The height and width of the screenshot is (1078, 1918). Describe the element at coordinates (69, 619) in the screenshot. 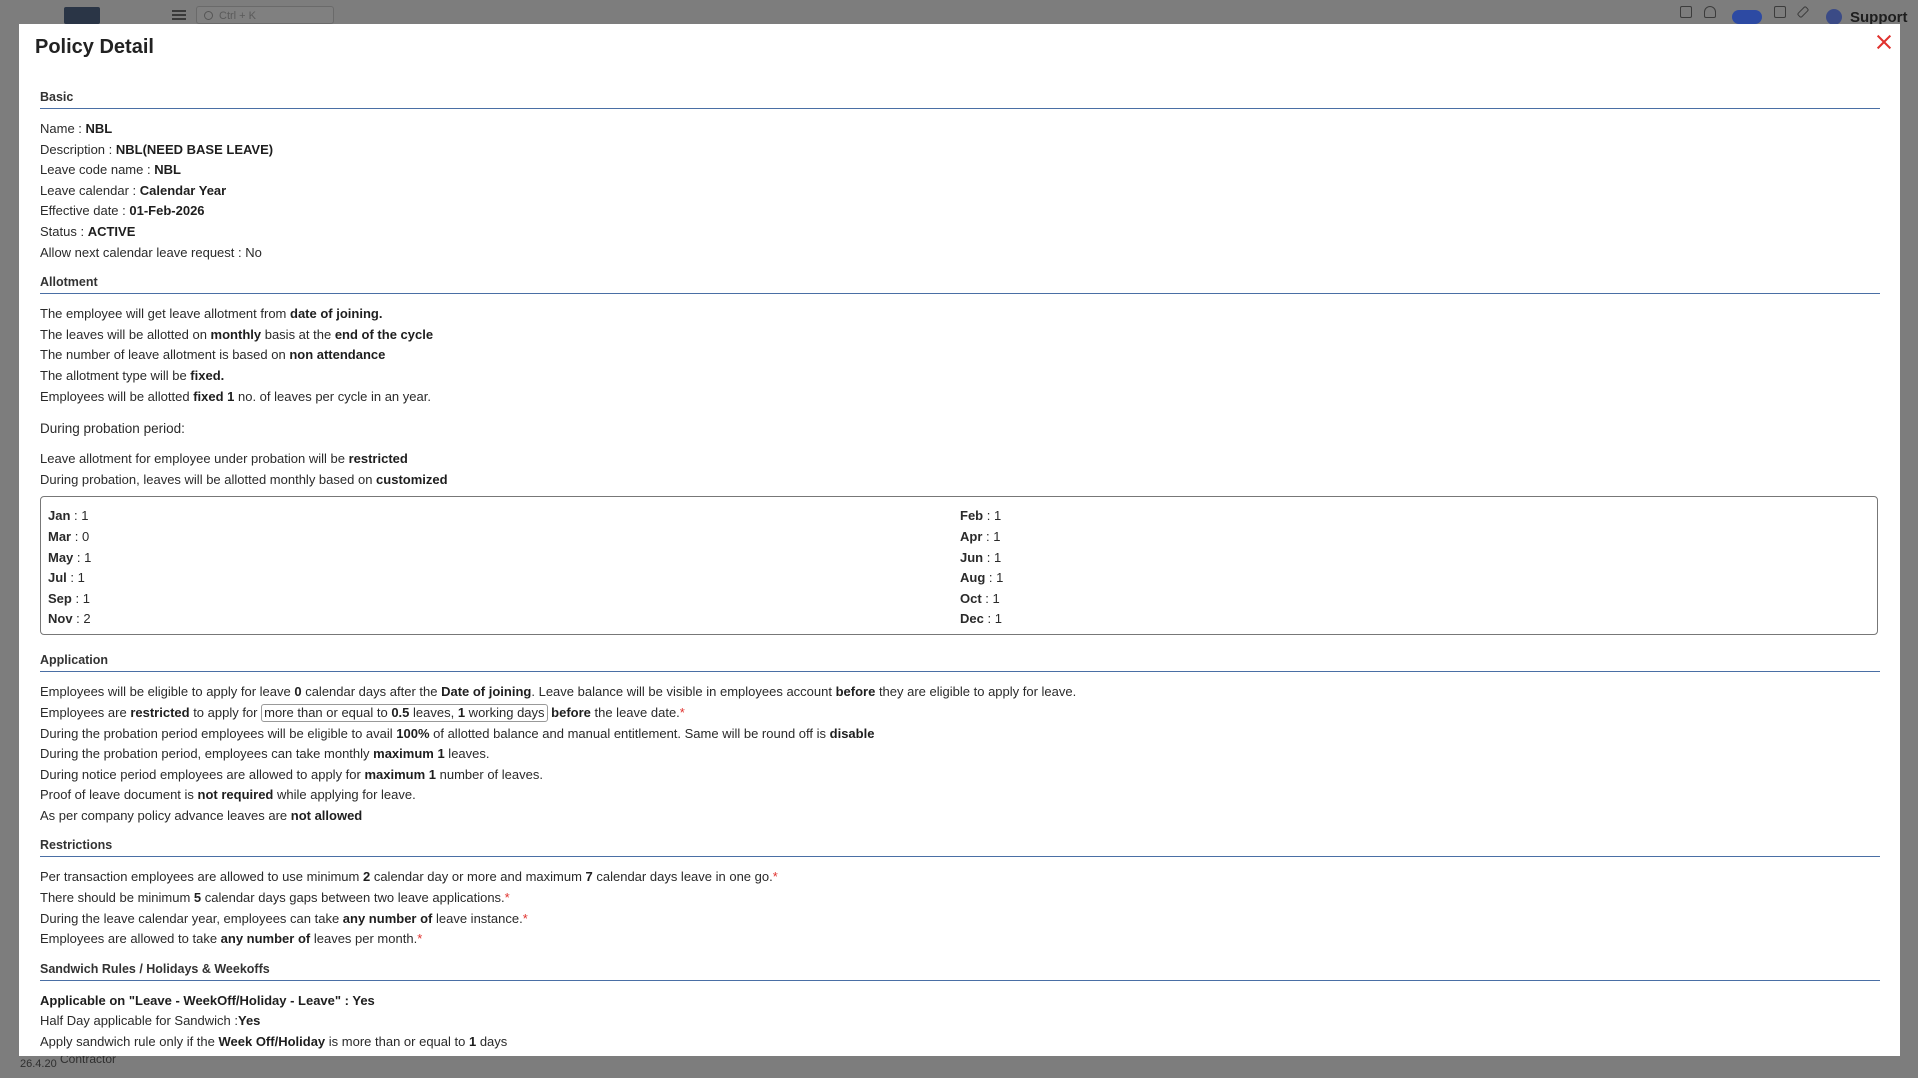

I see `month-item: Nov : 2` at that location.